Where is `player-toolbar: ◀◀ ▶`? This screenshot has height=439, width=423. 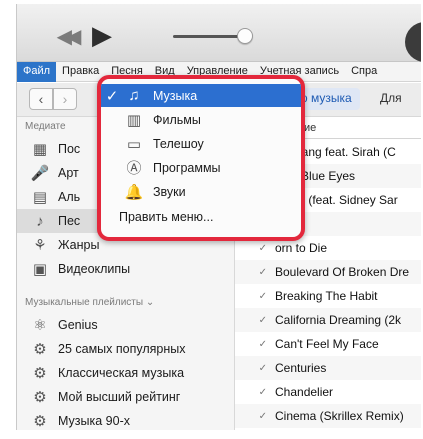 player-toolbar: ◀◀ ▶ is located at coordinates (219, 33).